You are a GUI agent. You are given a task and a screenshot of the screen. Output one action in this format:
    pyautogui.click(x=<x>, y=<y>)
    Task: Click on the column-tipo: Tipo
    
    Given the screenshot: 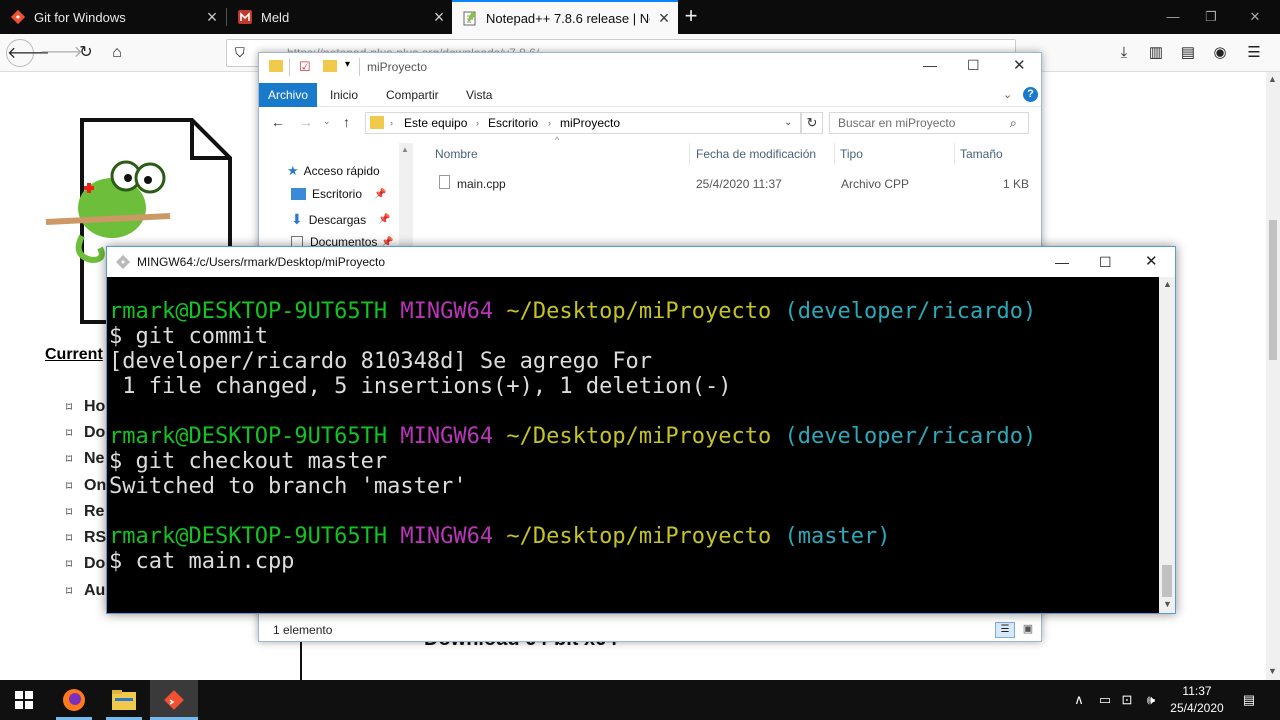 What is the action you would take?
    pyautogui.click(x=851, y=154)
    